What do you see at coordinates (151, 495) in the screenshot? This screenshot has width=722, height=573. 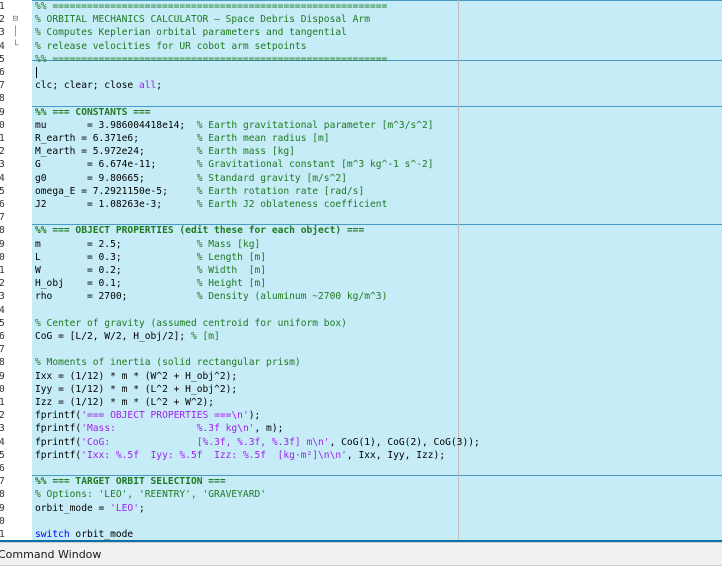 I see `code-token-comment: % Options: 'LEO', 'REENTRY', 'GRAVEYARD'` at bounding box center [151, 495].